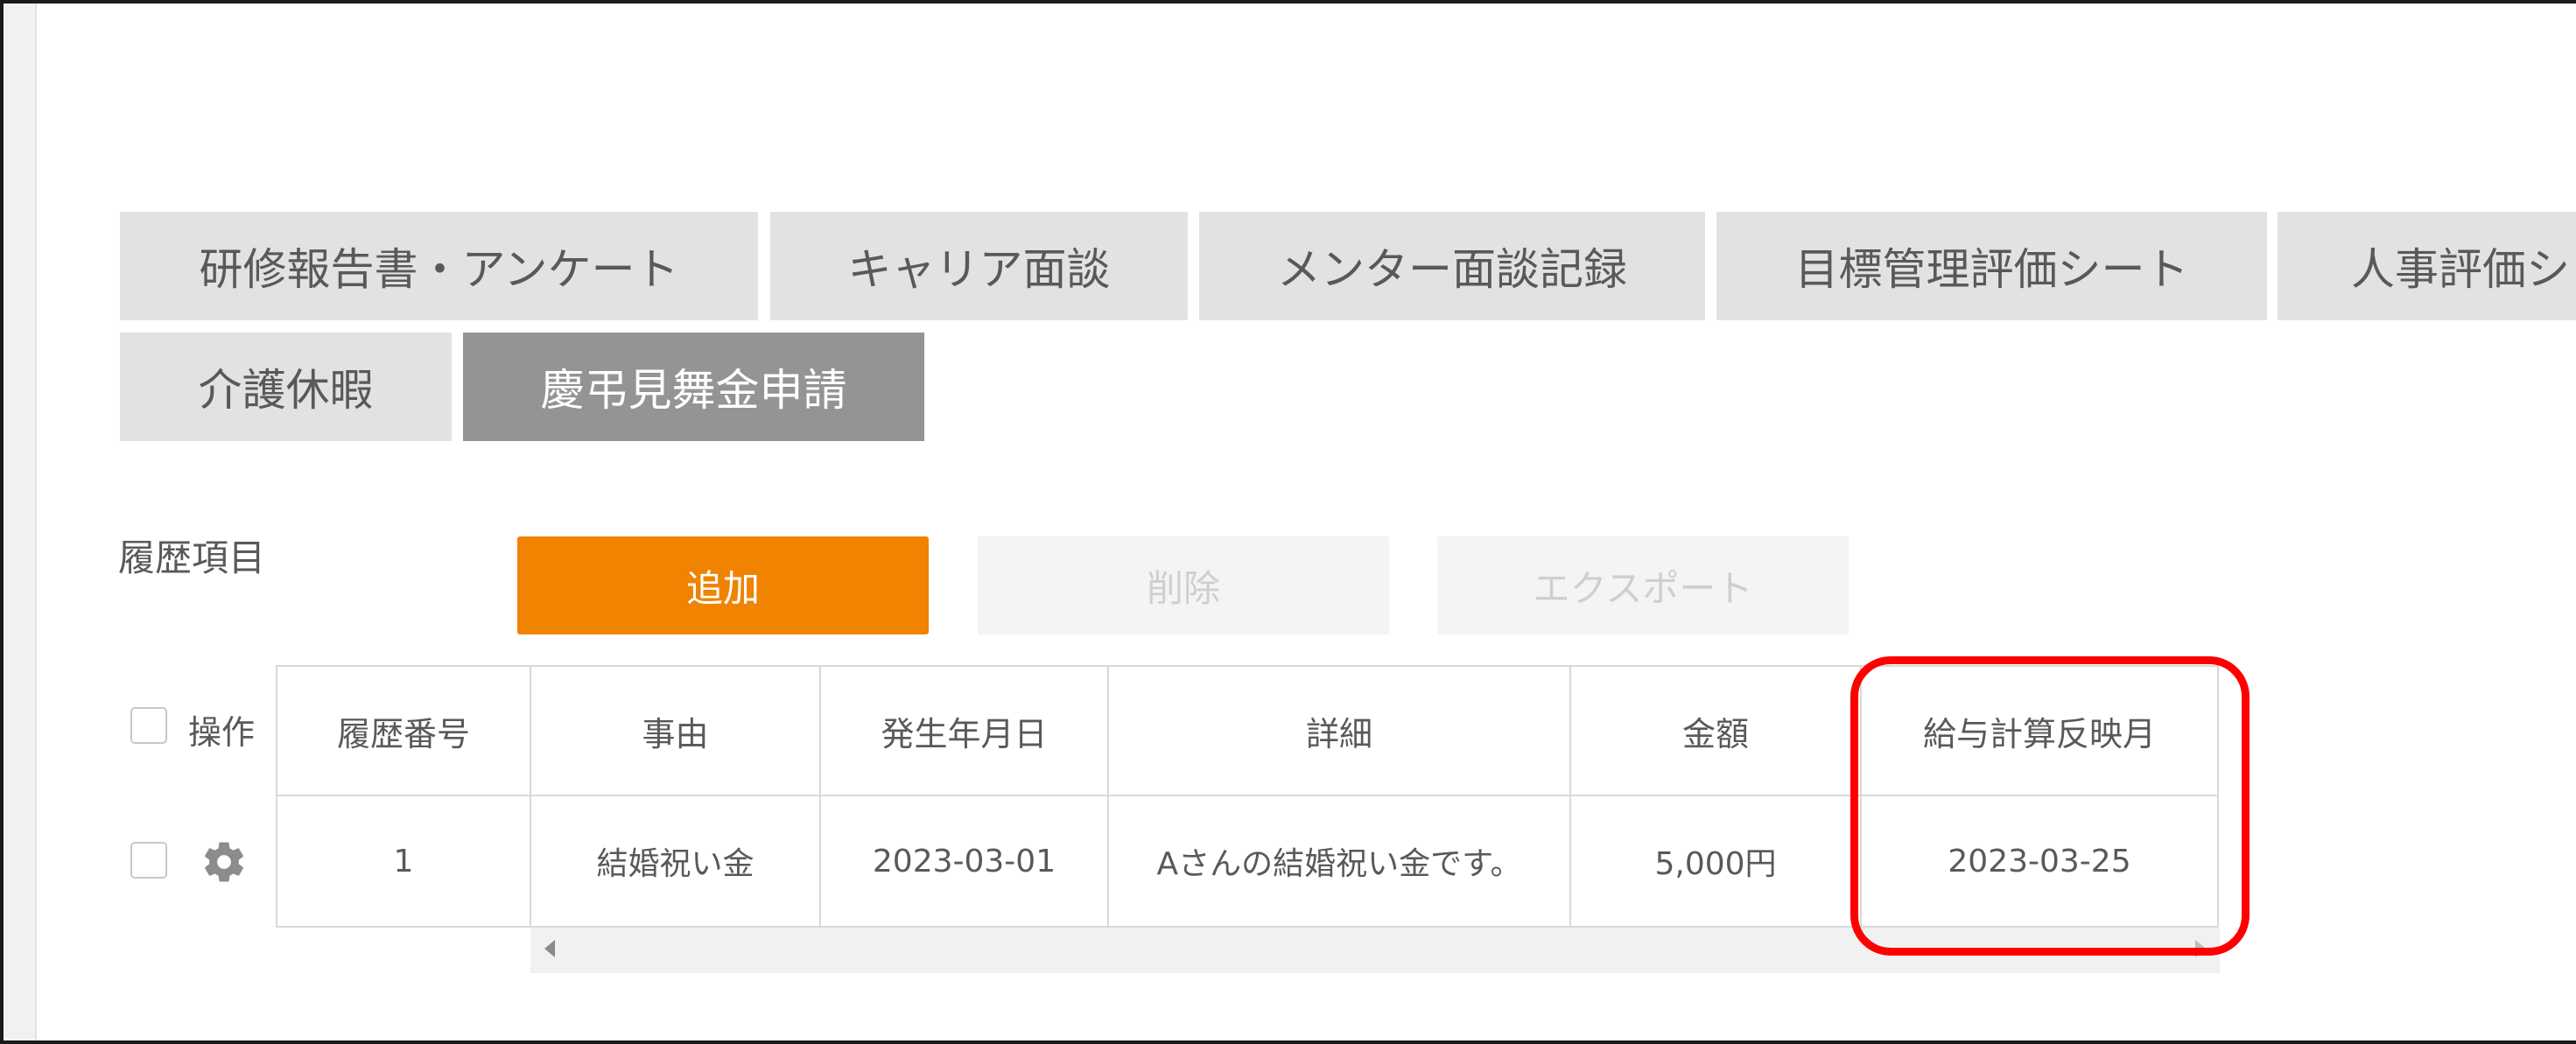  I want to click on horizontal-scrollbar, so click(1375, 950).